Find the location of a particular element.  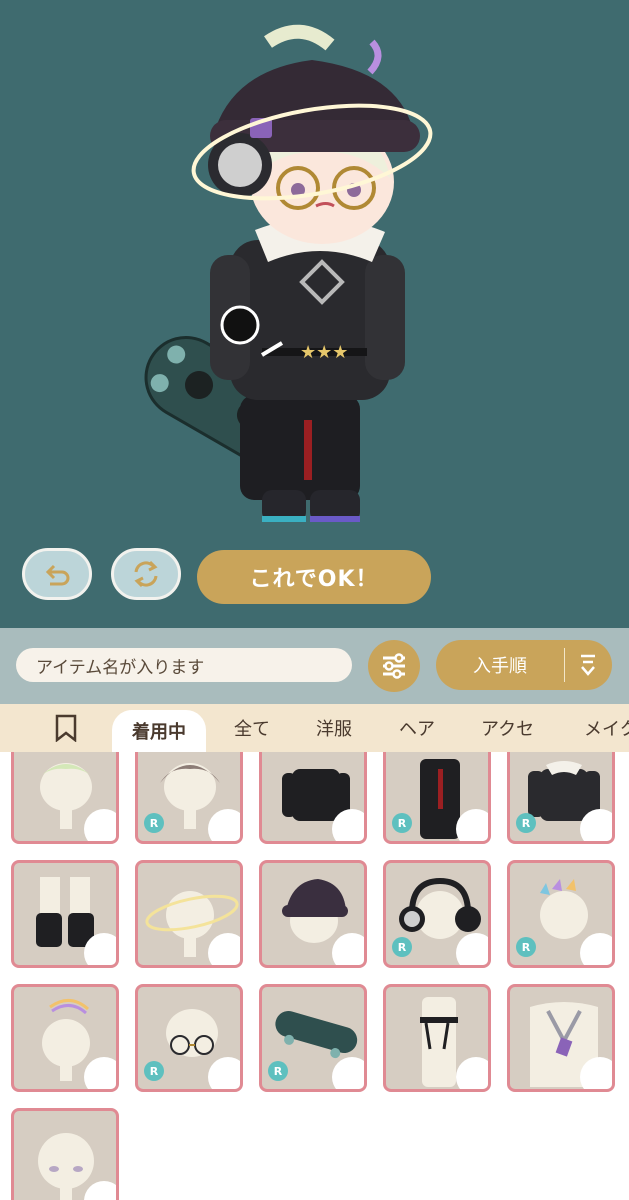

refresh-cycle-icon is located at coordinates (146, 574).